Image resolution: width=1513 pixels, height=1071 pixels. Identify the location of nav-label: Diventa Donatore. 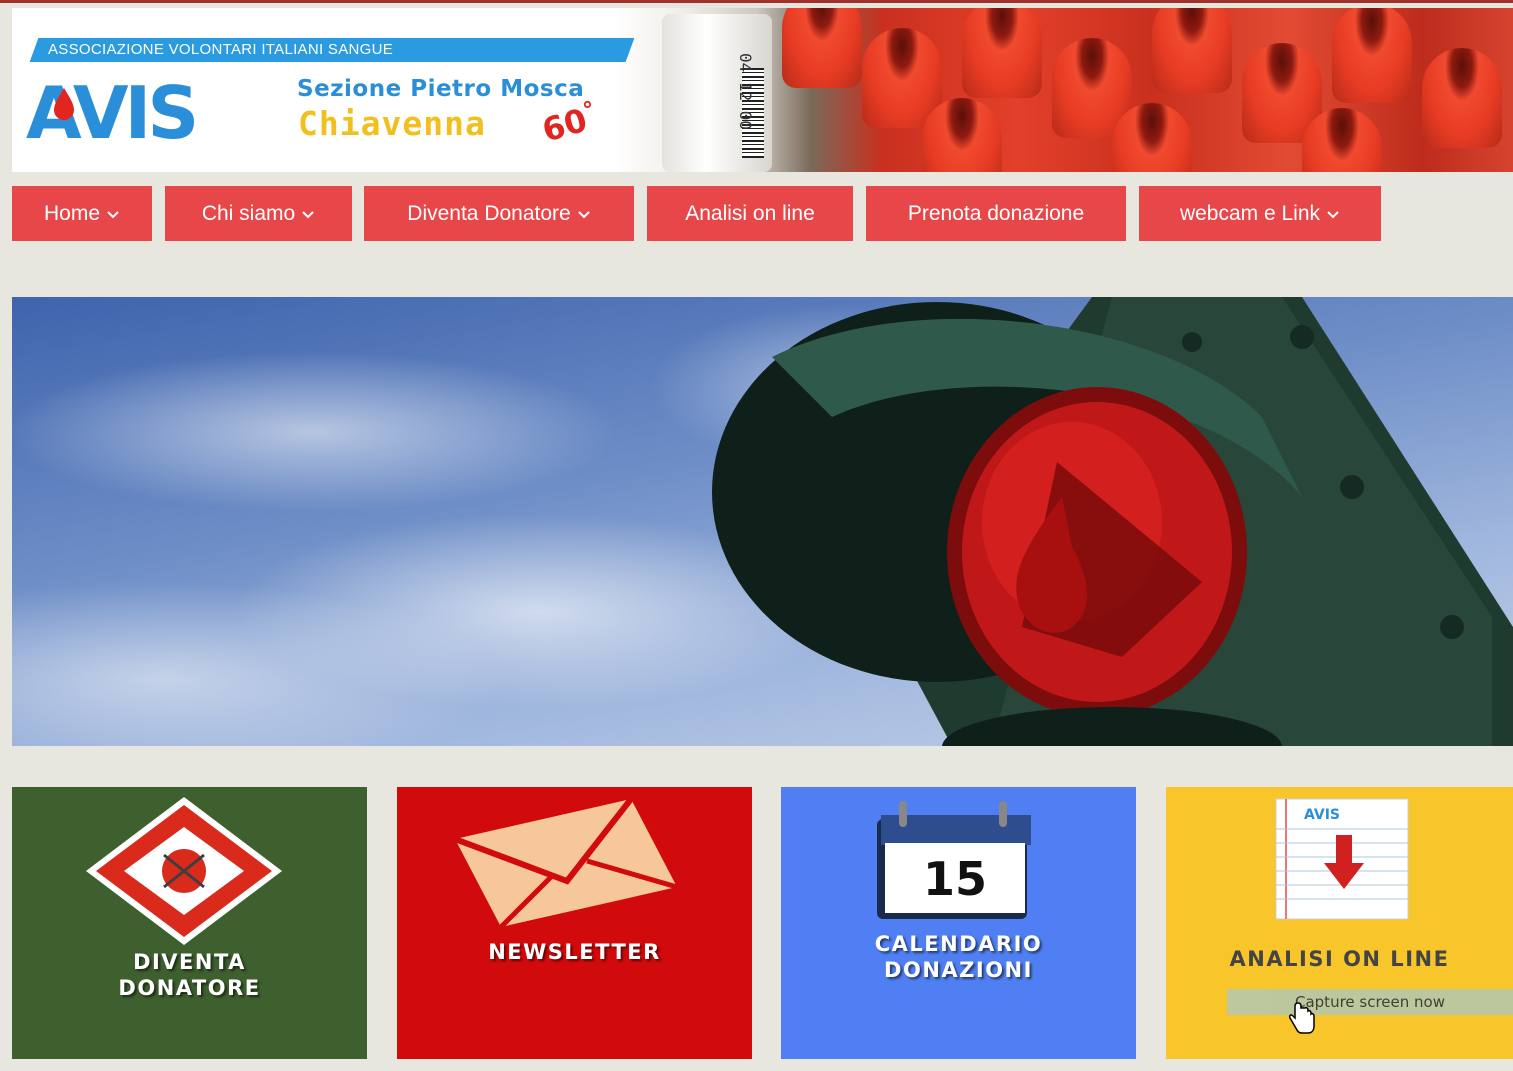
(489, 213).